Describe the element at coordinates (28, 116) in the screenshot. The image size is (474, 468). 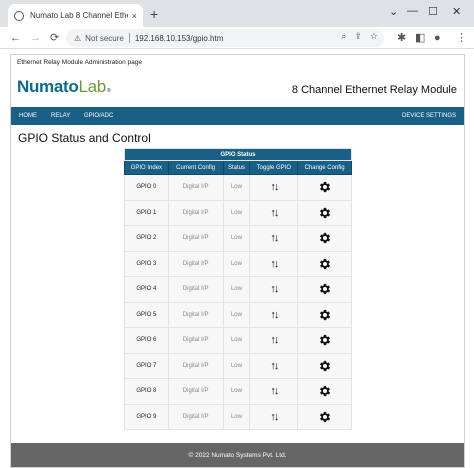
I see `nav-home: HOME` at that location.